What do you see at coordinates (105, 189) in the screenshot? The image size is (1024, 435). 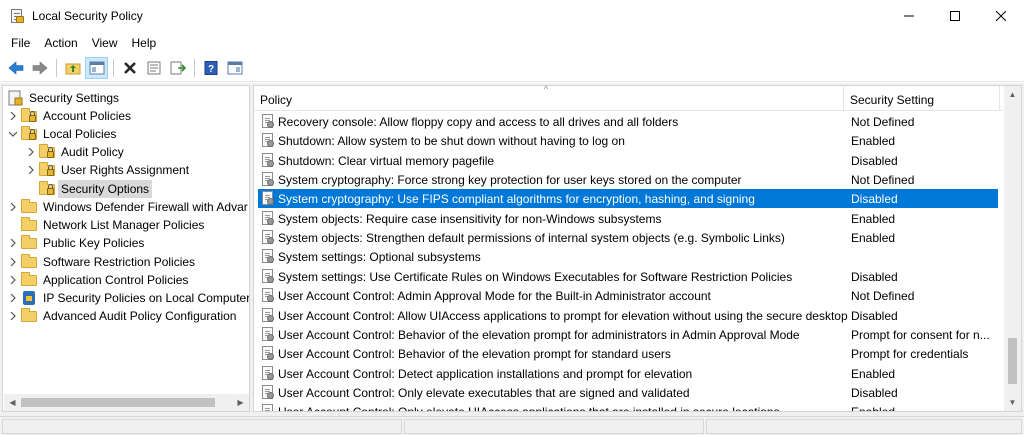 I see `tree-item-label: Security Options` at bounding box center [105, 189].